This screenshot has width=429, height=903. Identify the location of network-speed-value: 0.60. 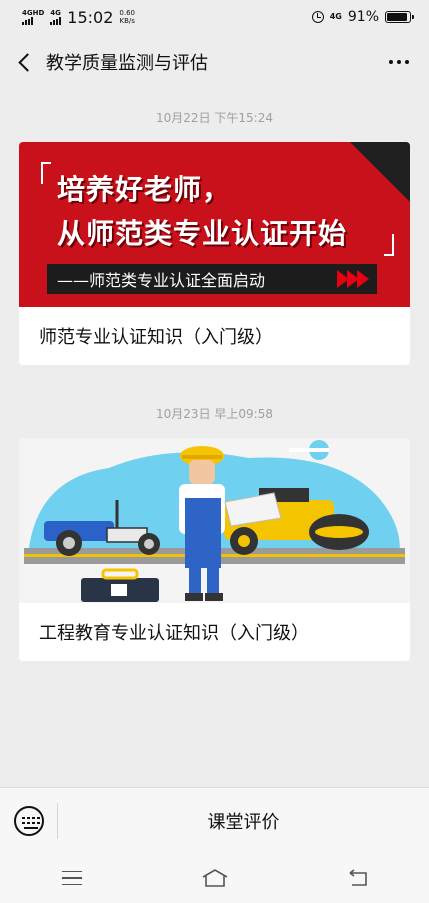
(127, 13).